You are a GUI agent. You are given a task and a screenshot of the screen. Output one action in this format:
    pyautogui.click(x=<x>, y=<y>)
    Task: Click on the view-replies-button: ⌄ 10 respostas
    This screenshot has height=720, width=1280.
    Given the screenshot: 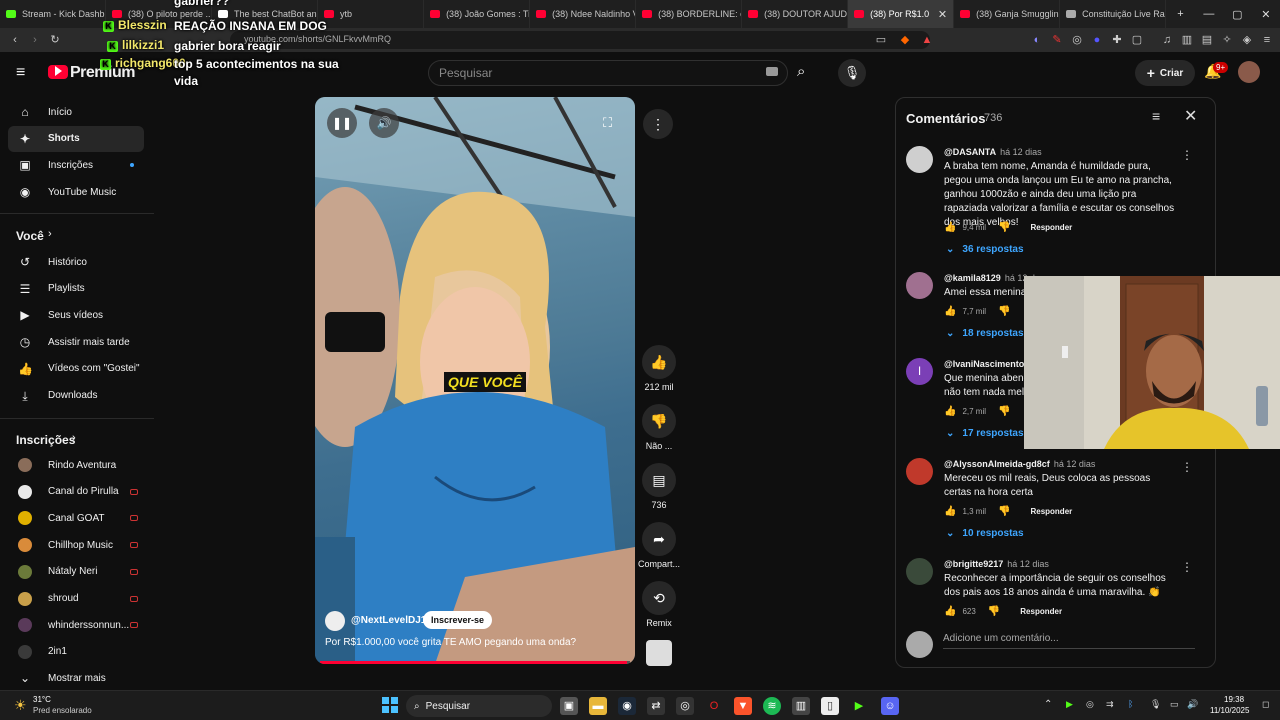 What is the action you would take?
    pyautogui.click(x=985, y=533)
    